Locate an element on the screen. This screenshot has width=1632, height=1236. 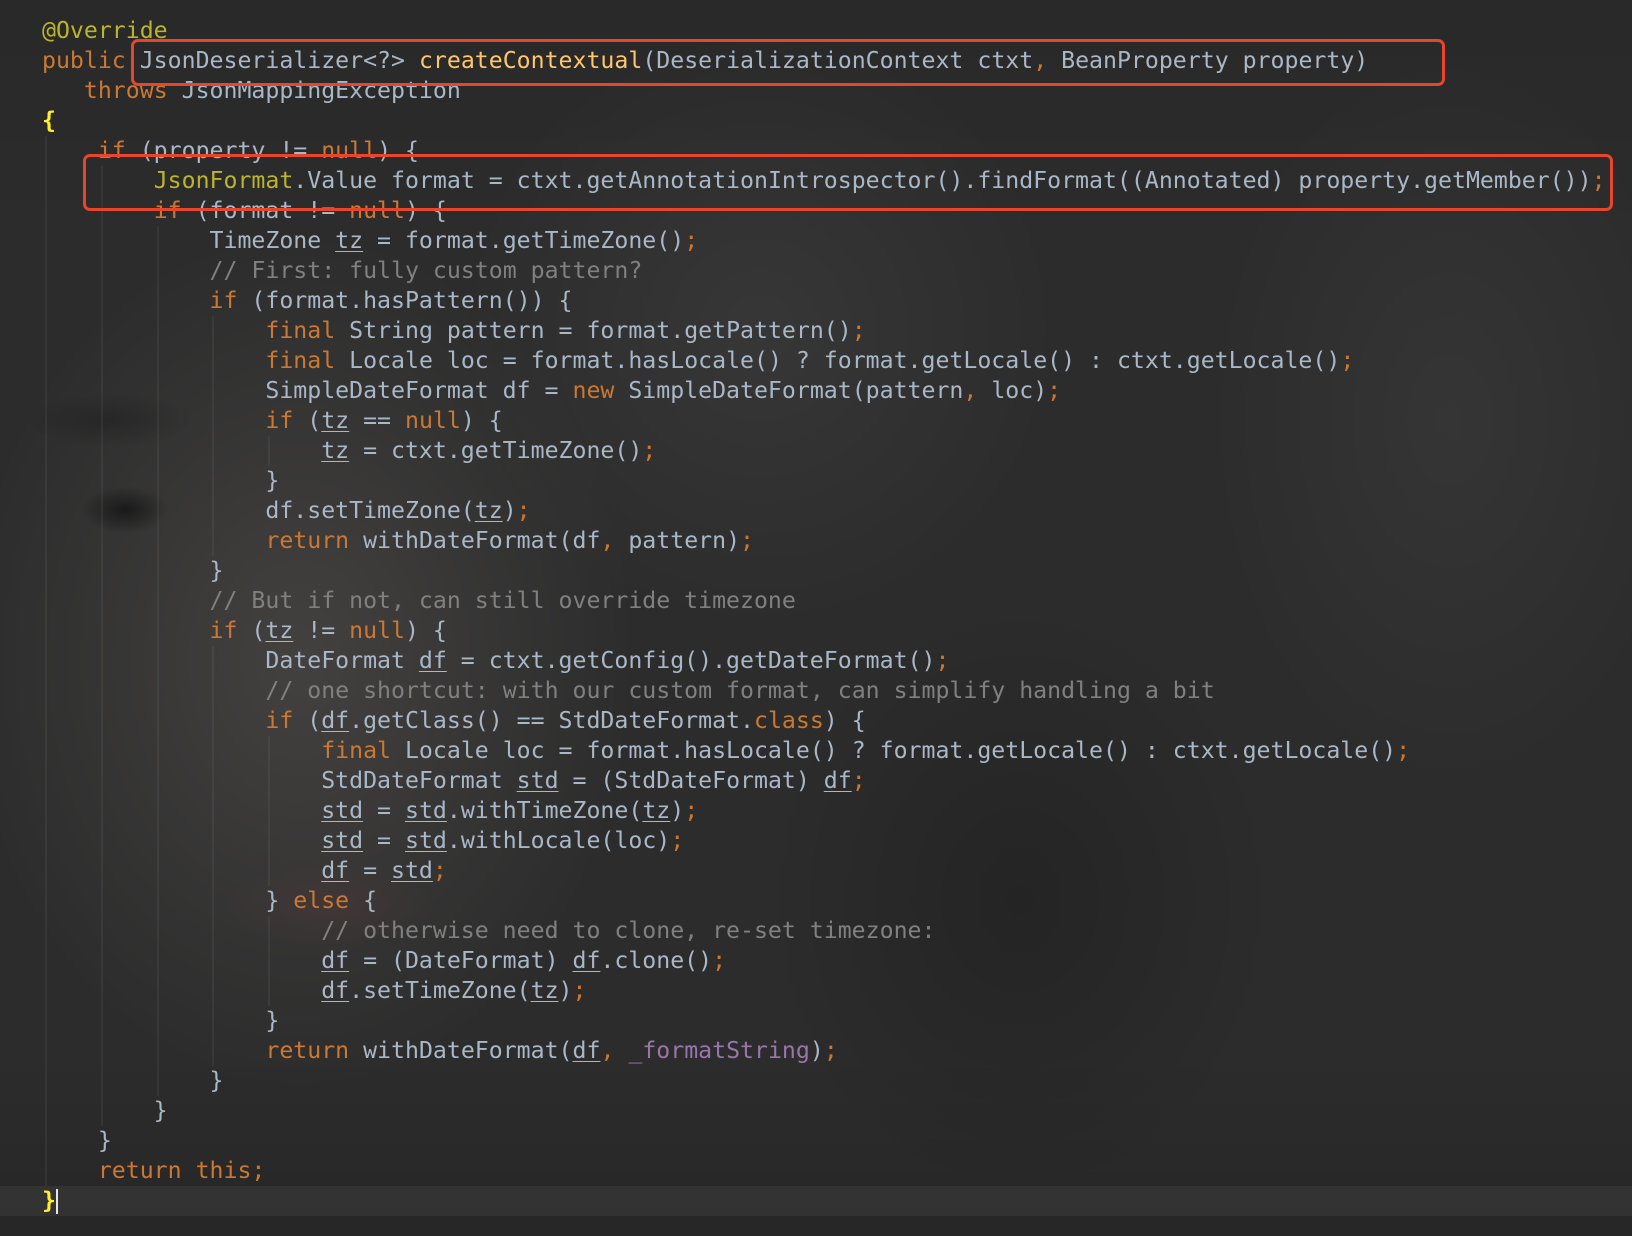
code-line: StdDateFormat std = (StdDateFormat) df; is located at coordinates (824, 781).